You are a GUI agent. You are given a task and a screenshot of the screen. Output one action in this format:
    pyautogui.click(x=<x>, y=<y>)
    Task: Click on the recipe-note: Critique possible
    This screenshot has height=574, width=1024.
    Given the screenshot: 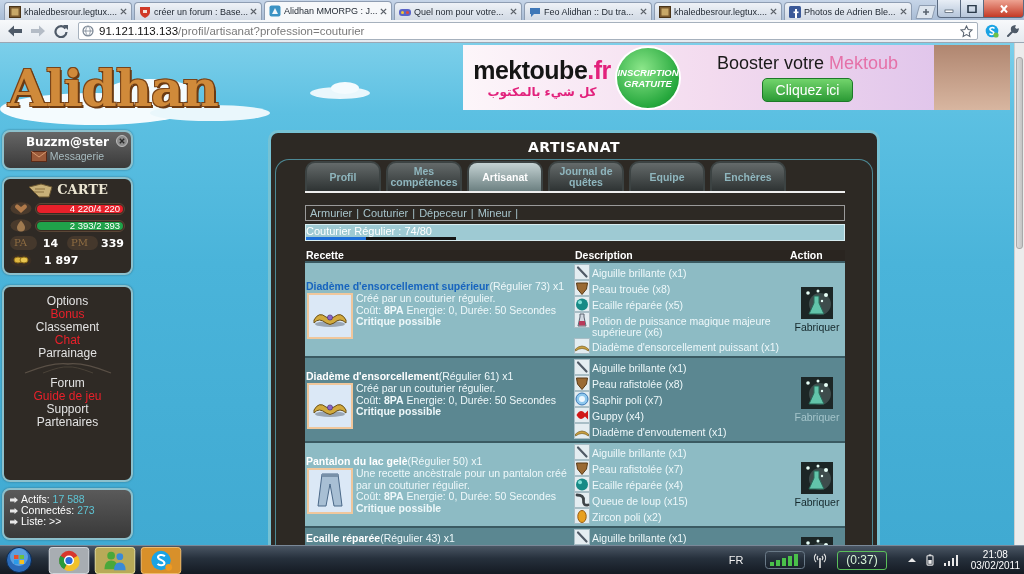 What is the action you would take?
    pyautogui.click(x=399, y=508)
    